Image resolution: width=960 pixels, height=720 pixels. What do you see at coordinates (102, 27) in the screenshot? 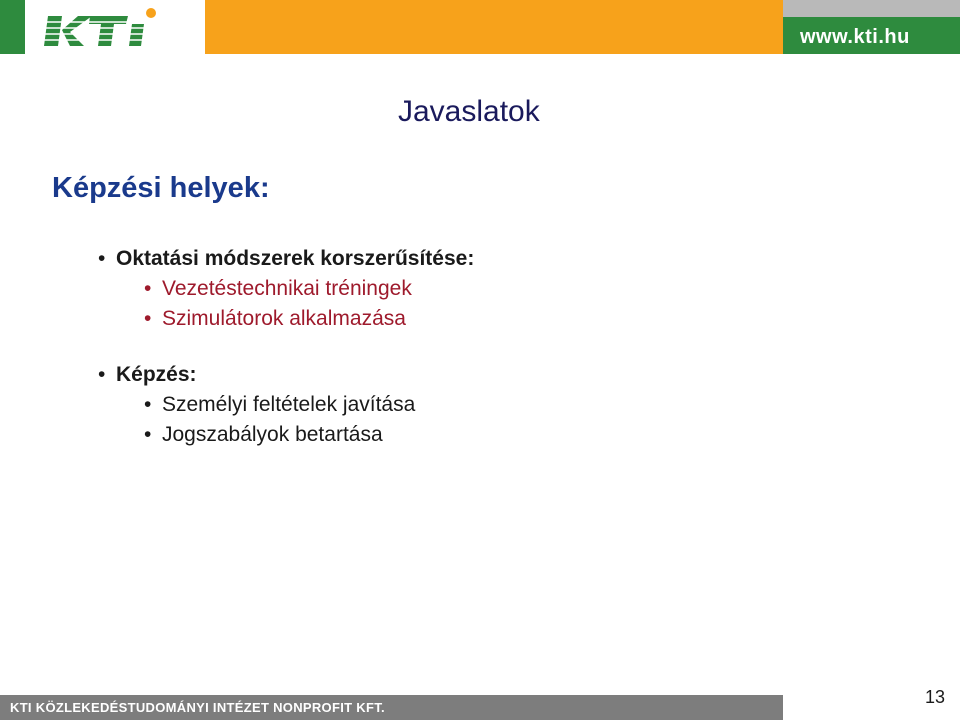
I see `kti-logo` at bounding box center [102, 27].